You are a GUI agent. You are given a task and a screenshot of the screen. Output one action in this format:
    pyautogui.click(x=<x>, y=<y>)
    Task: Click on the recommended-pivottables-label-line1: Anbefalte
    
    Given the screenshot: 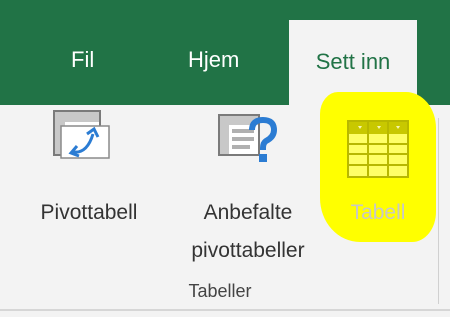 What is the action you would take?
    pyautogui.click(x=248, y=212)
    